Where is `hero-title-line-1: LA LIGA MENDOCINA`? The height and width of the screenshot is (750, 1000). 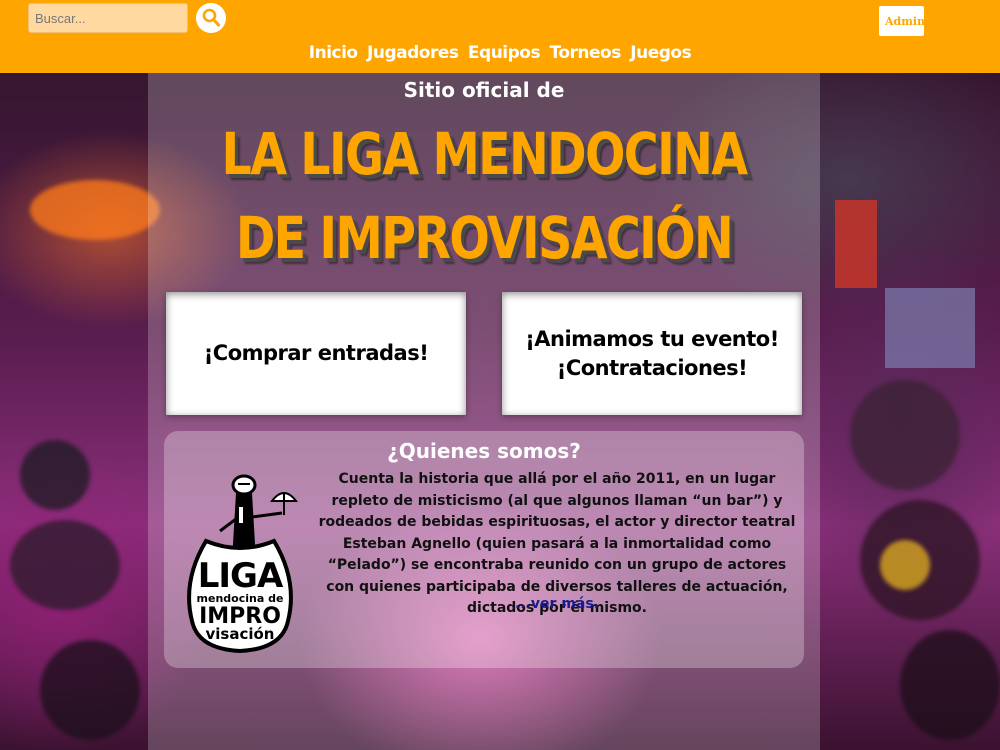
hero-title-line-1: LA LIGA MENDOCINA is located at coordinates (485, 154).